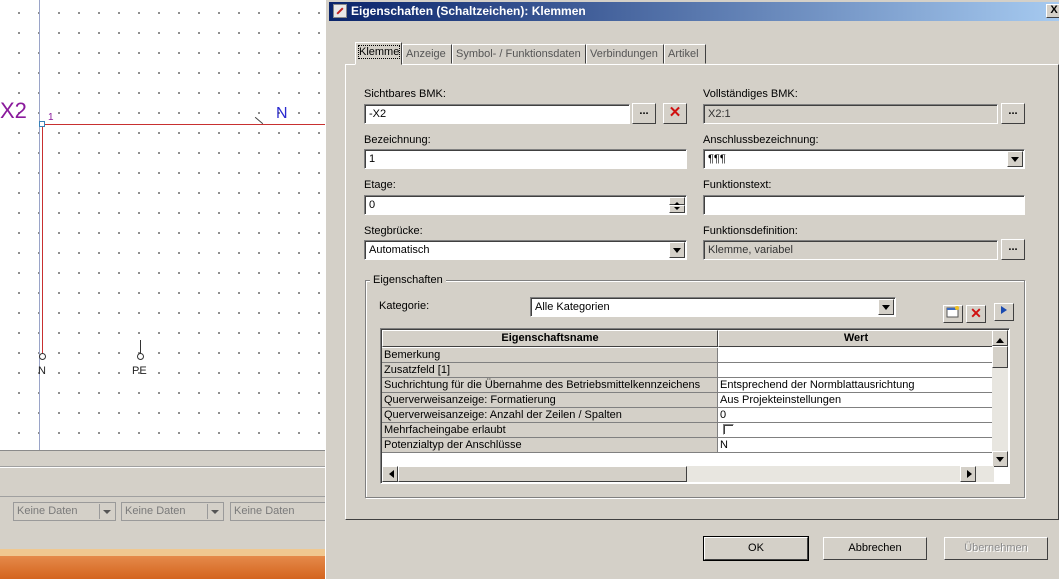  I want to click on new-property-icon, so click(953, 314).